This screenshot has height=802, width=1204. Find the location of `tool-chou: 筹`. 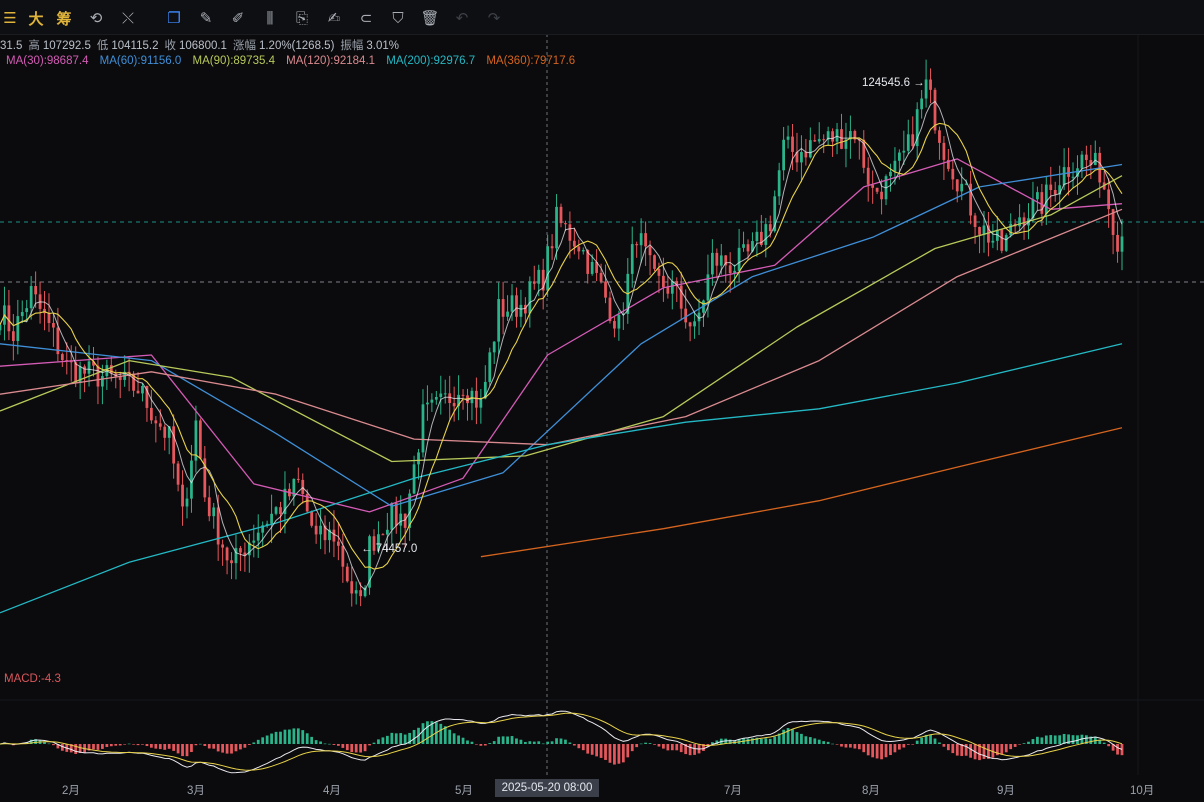

tool-chou: 筹 is located at coordinates (64, 18).